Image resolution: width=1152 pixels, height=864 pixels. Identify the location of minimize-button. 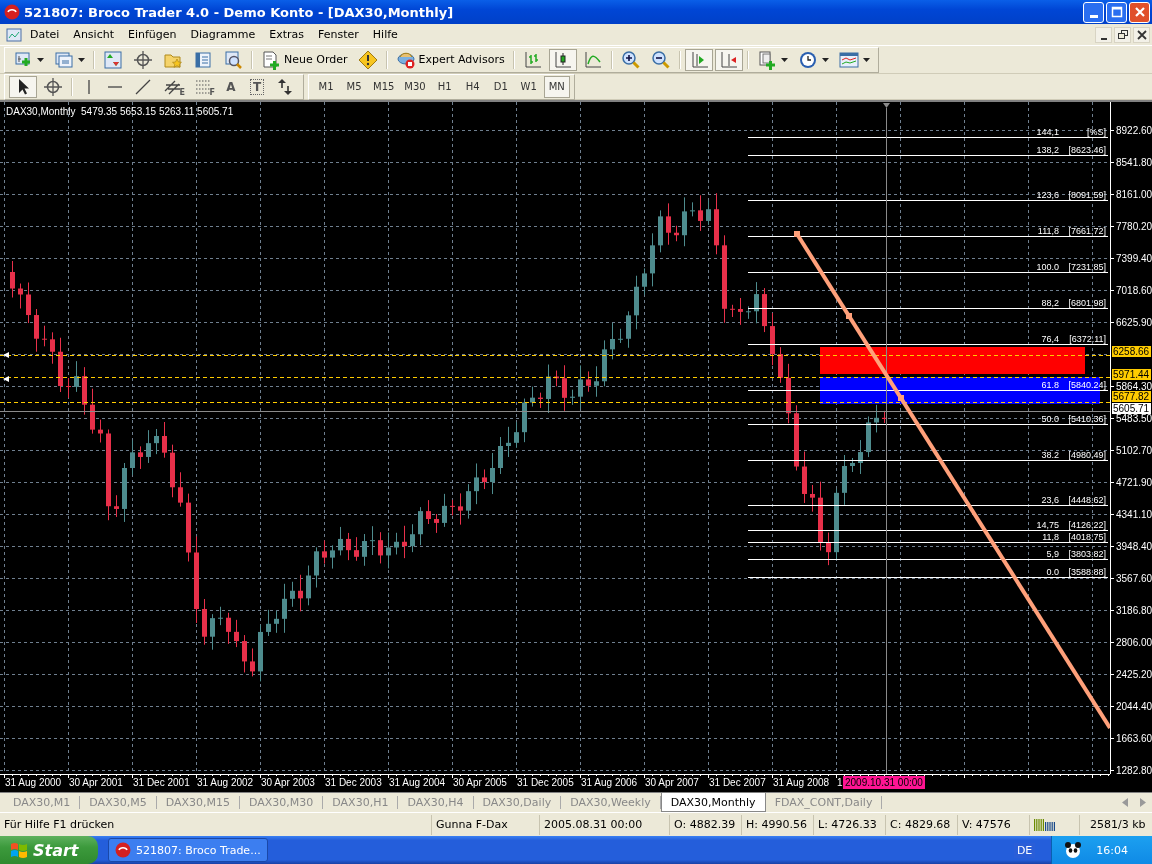
(1103, 34).